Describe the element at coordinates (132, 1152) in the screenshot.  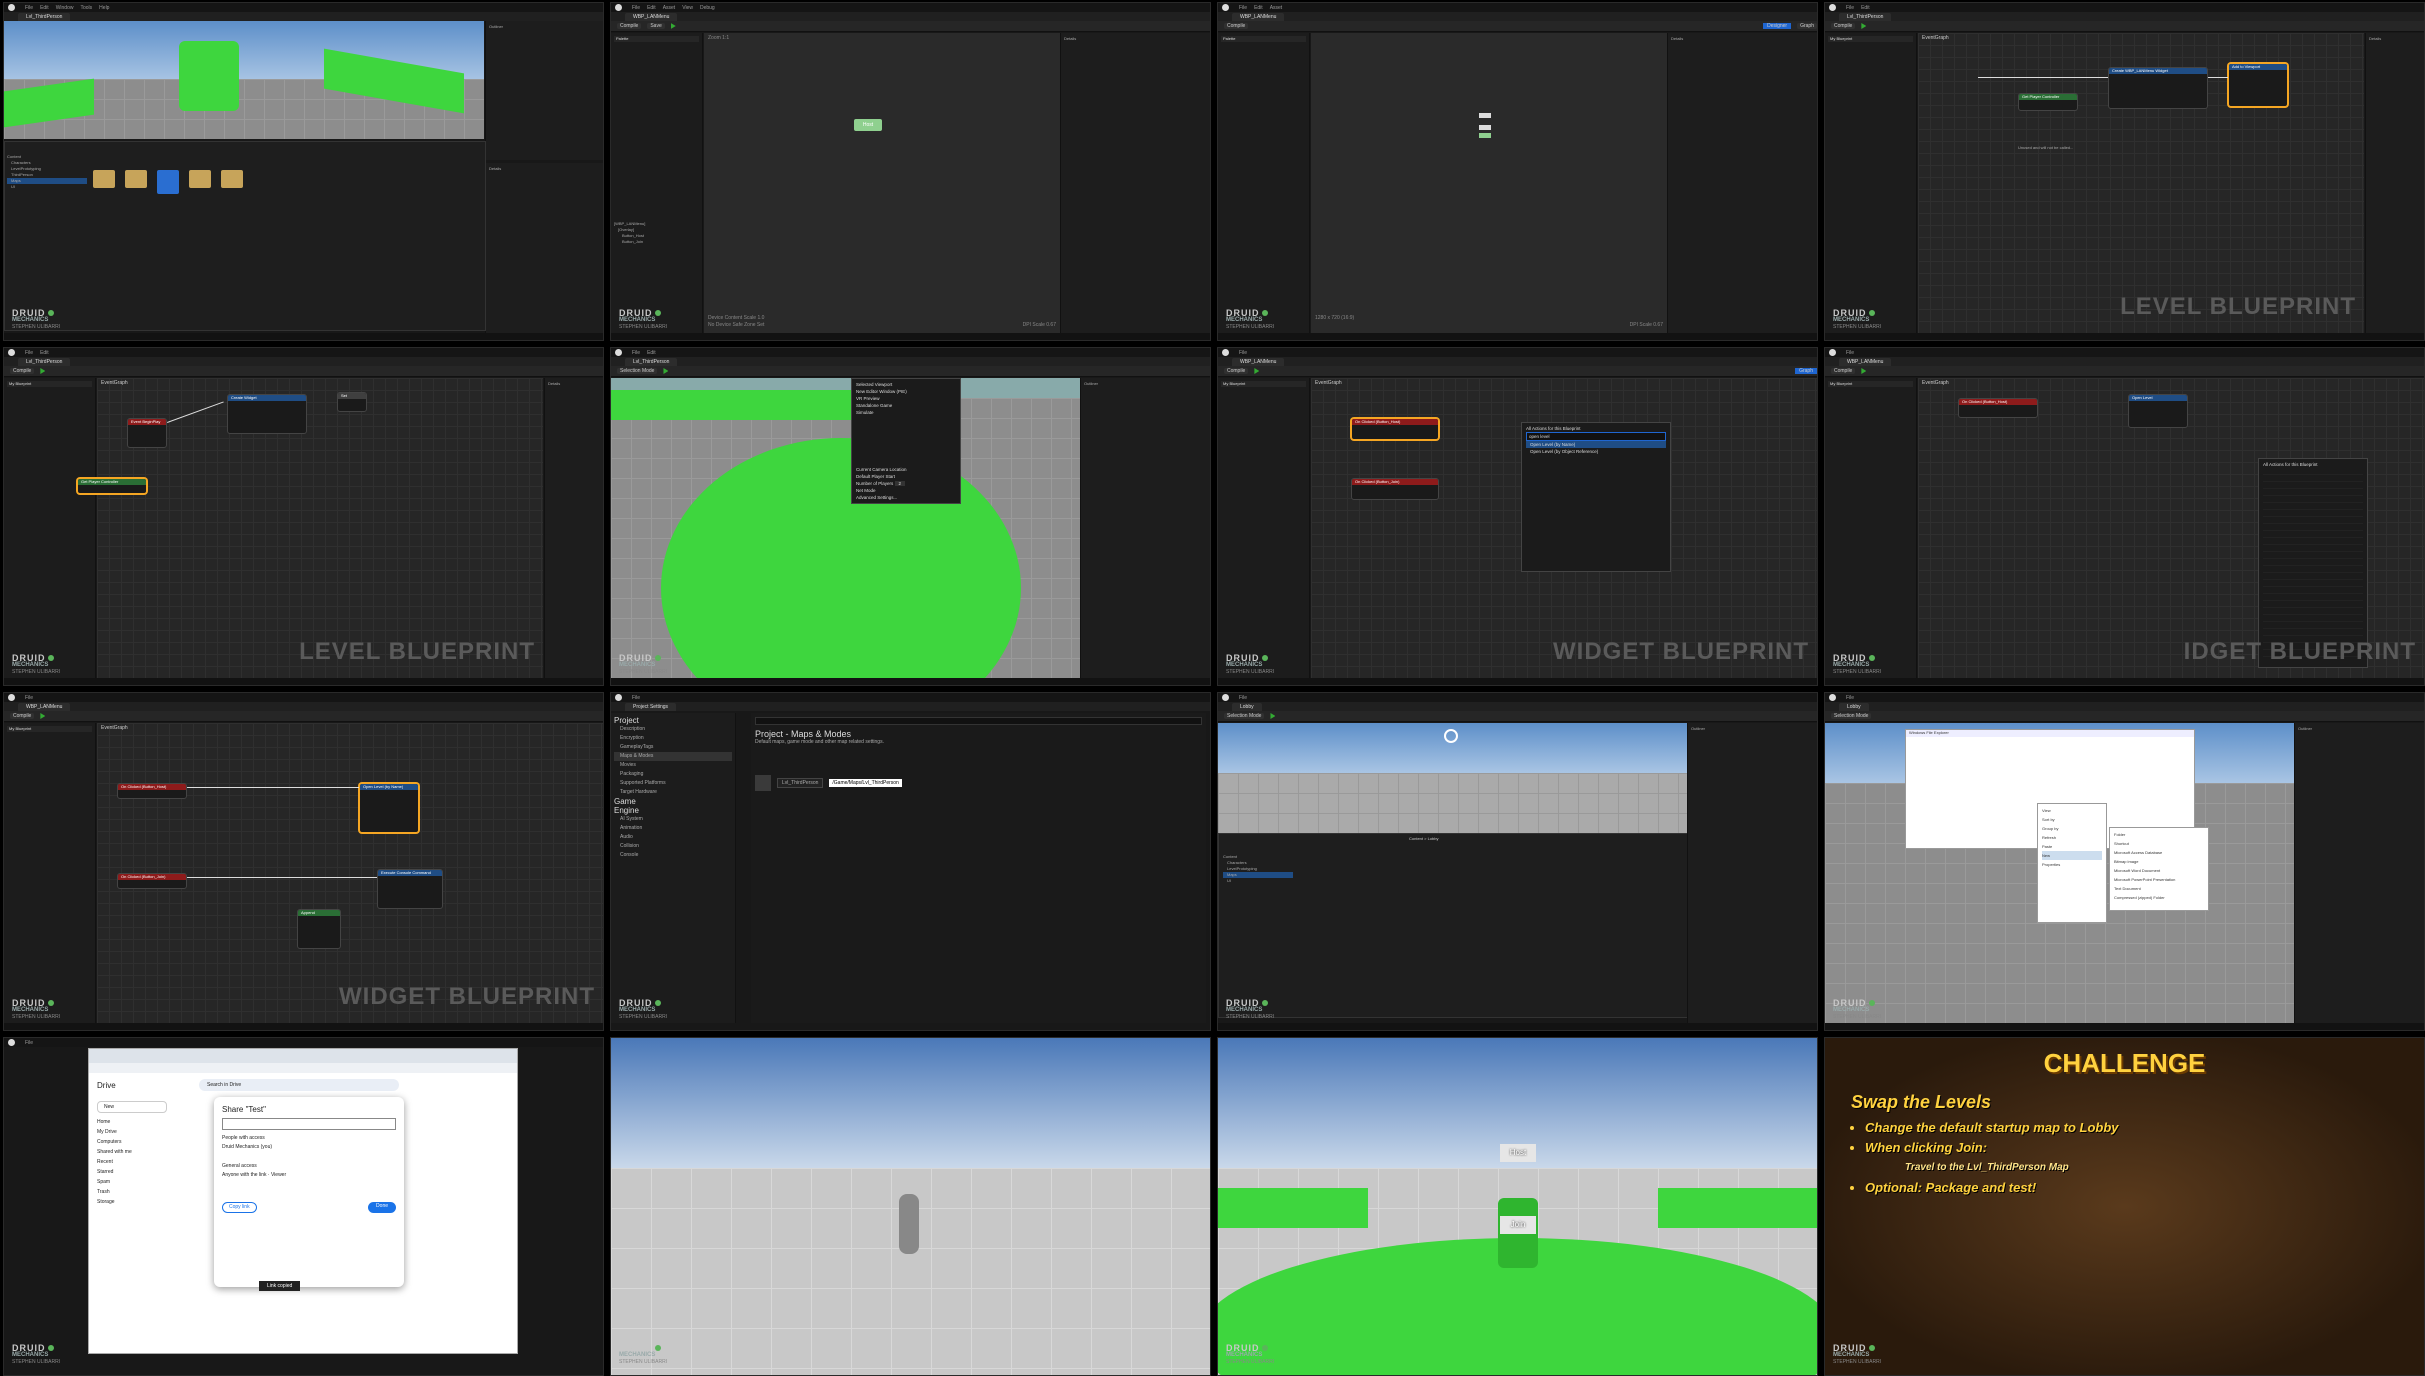
I see `sidebar-item: Shared with me` at that location.